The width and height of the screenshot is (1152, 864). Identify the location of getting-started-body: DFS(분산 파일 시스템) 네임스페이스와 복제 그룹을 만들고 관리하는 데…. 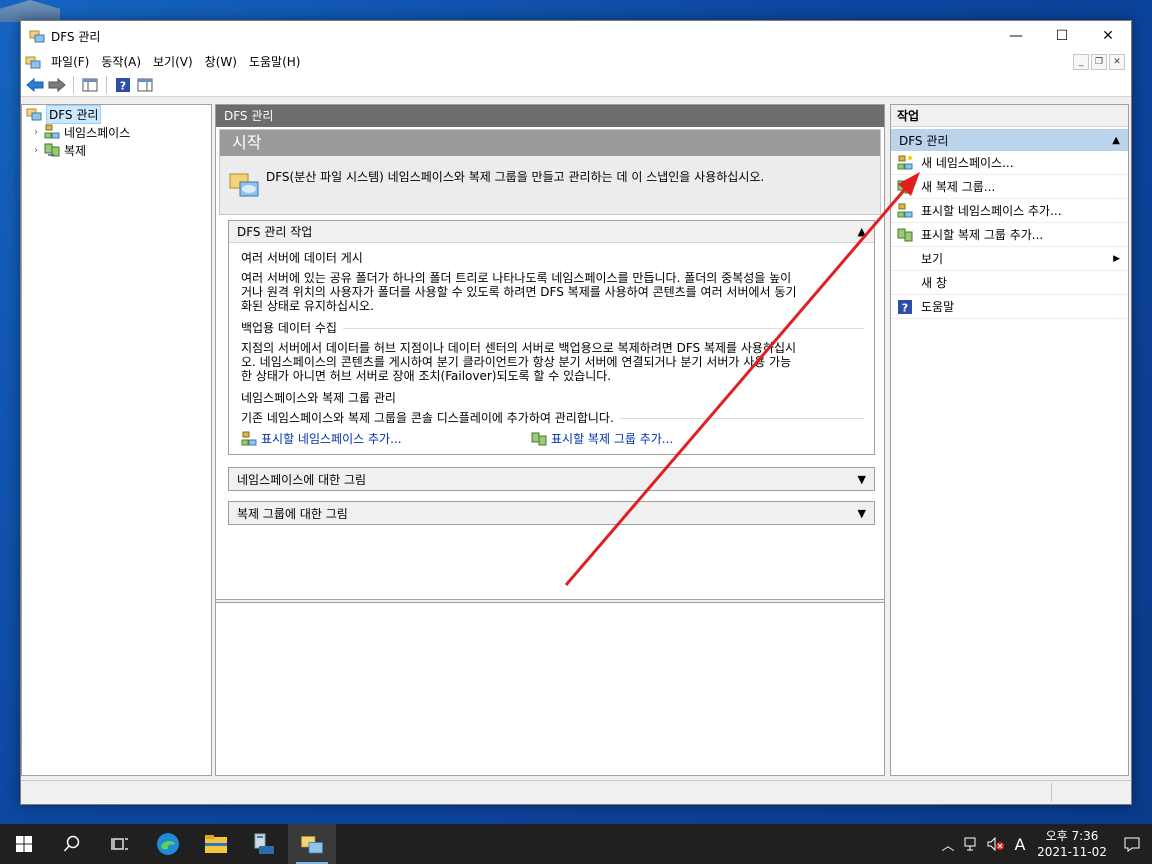
(550, 182).